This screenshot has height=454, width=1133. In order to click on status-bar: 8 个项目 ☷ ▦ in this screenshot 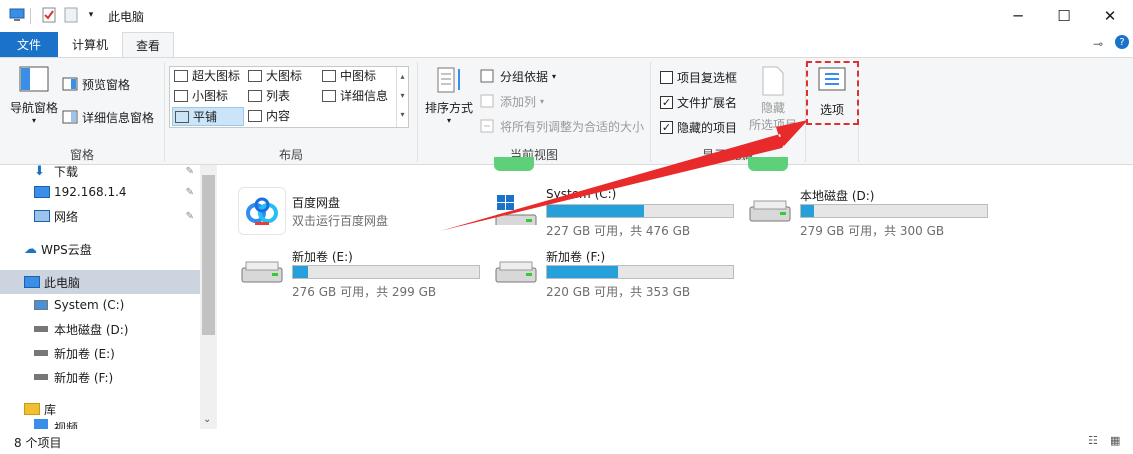, I will do `click(566, 441)`.